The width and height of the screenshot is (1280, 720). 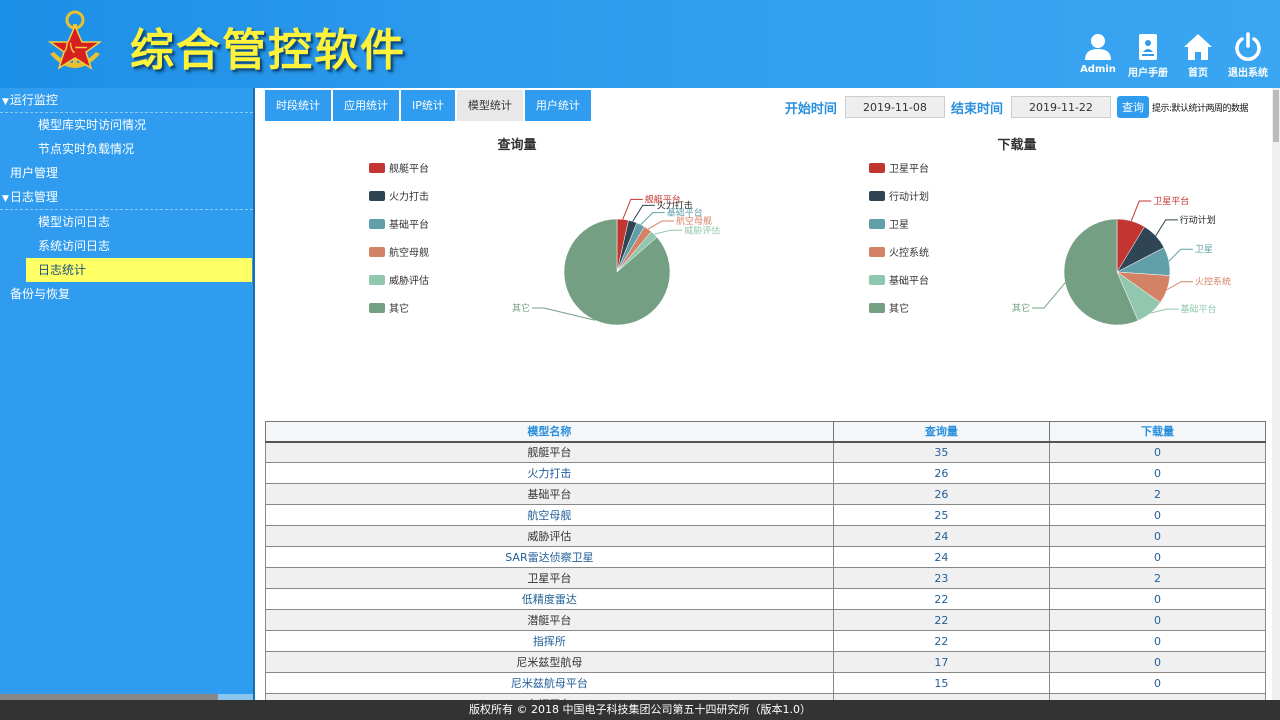 I want to click on logout-label: 退出系统, so click(x=1248, y=73).